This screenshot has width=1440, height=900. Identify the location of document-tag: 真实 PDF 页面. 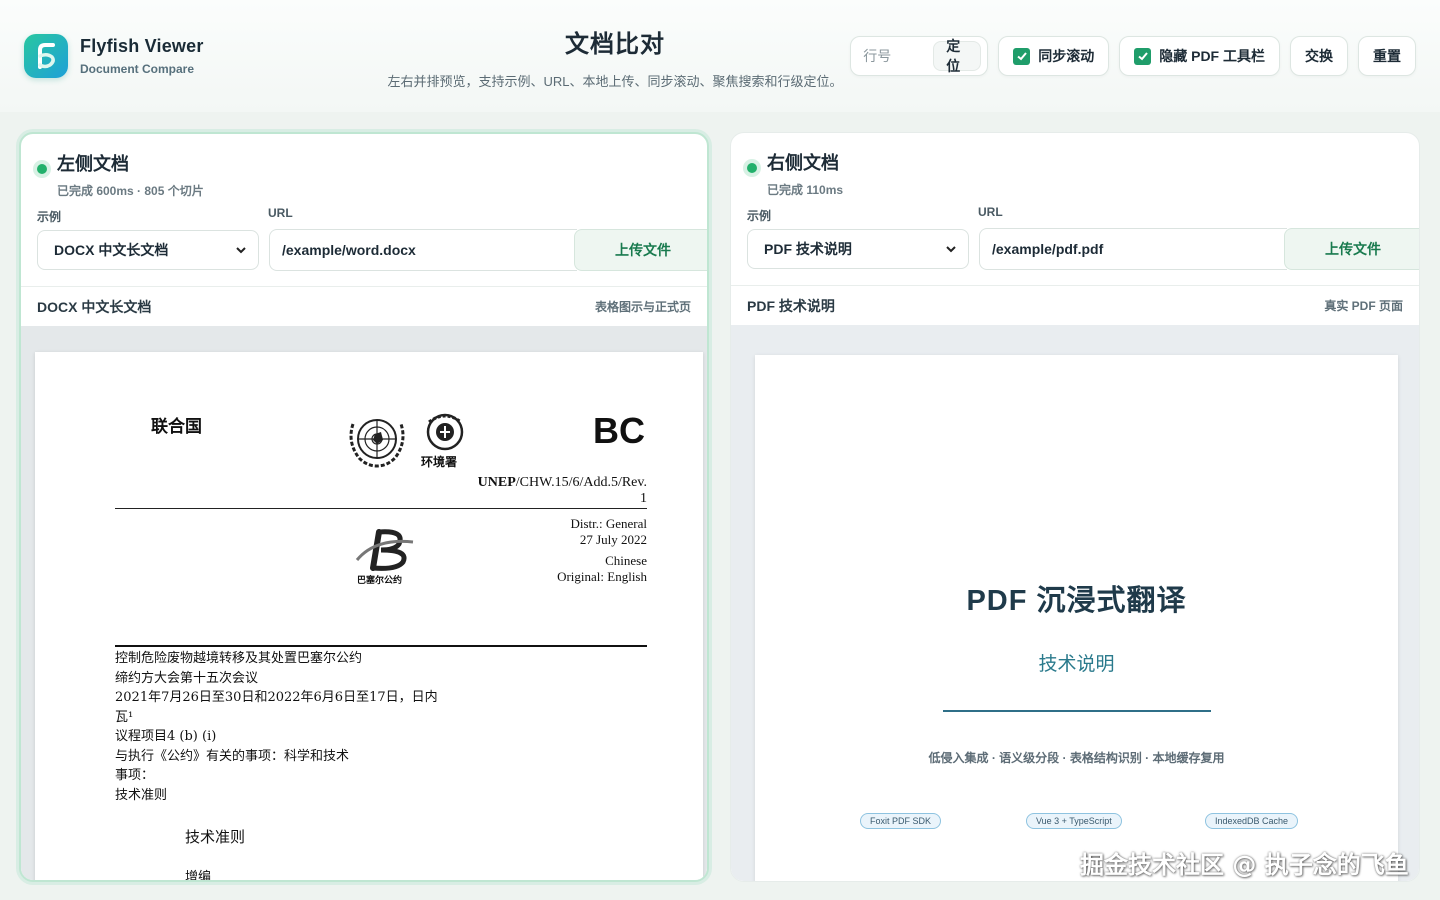
(1363, 306).